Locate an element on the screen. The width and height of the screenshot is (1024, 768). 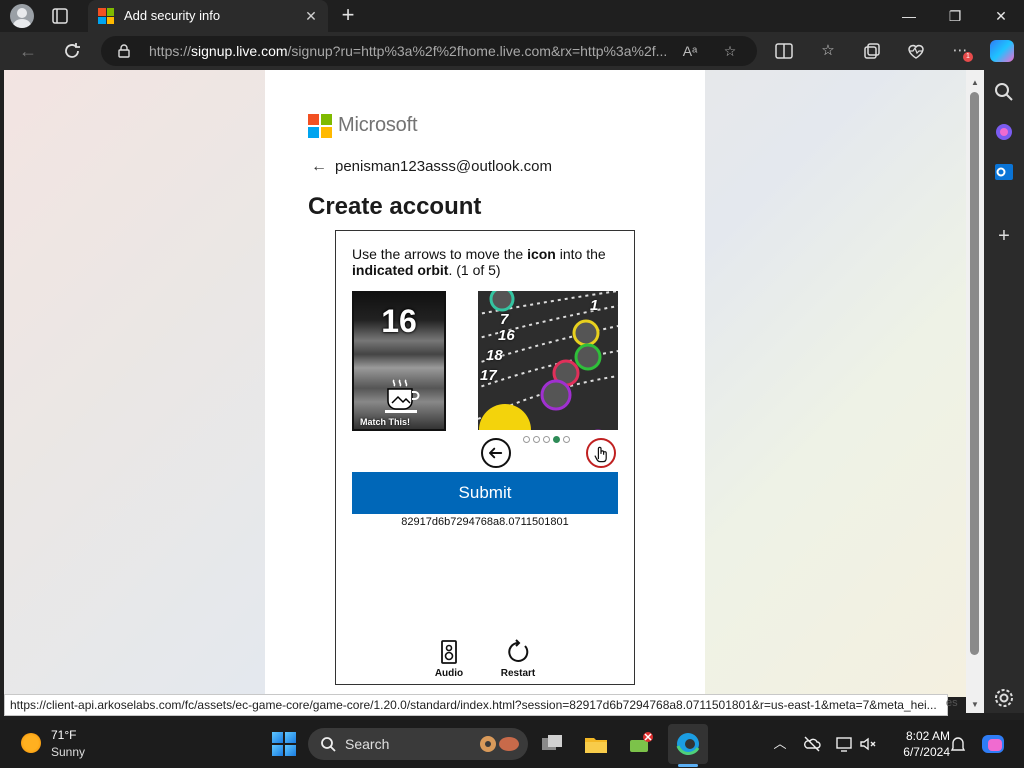
url-prefix: https:// is located at coordinates (170, 51).